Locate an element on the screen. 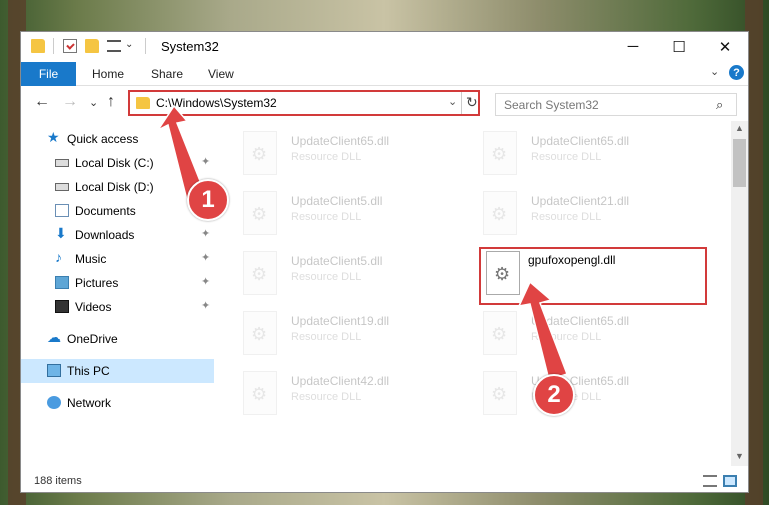  properties-icon is located at coordinates (70, 46).